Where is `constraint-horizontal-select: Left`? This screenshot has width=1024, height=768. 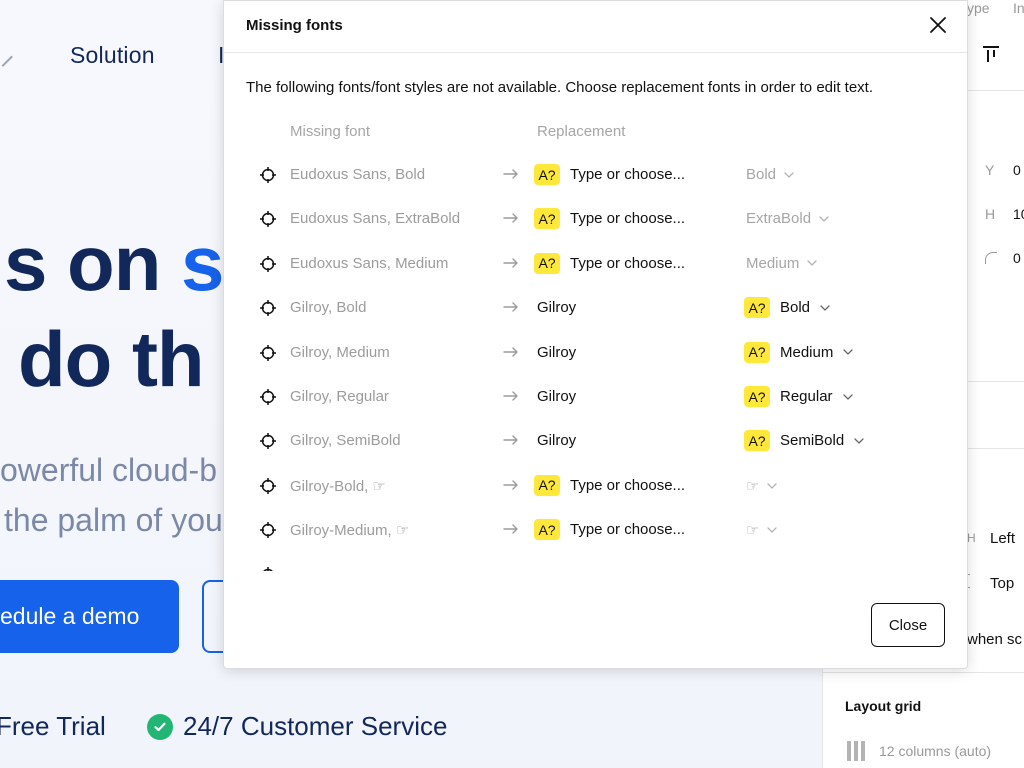
constraint-horizontal-select: Left is located at coordinates (1002, 538).